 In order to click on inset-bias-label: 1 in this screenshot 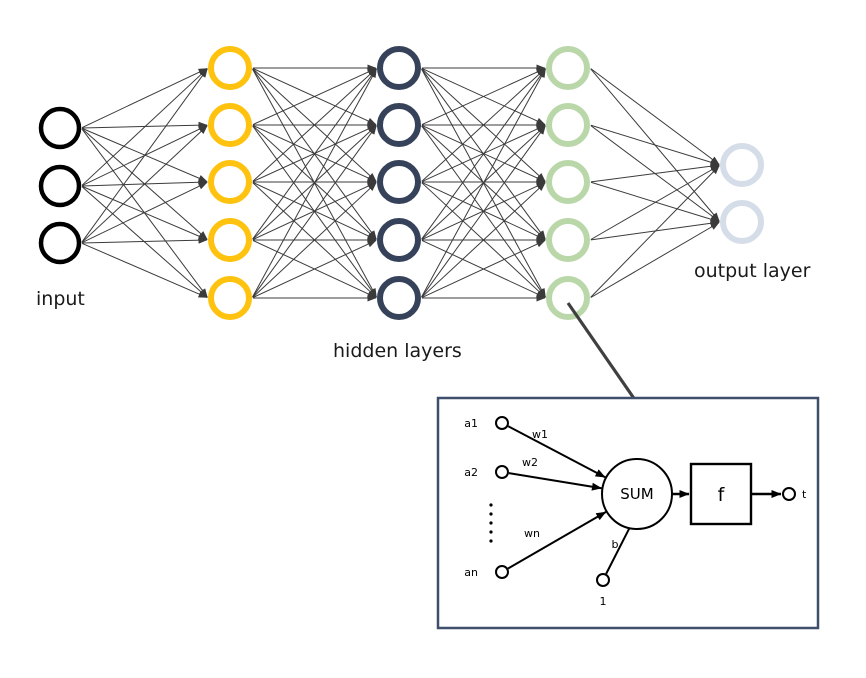, I will do `click(603, 601)`.